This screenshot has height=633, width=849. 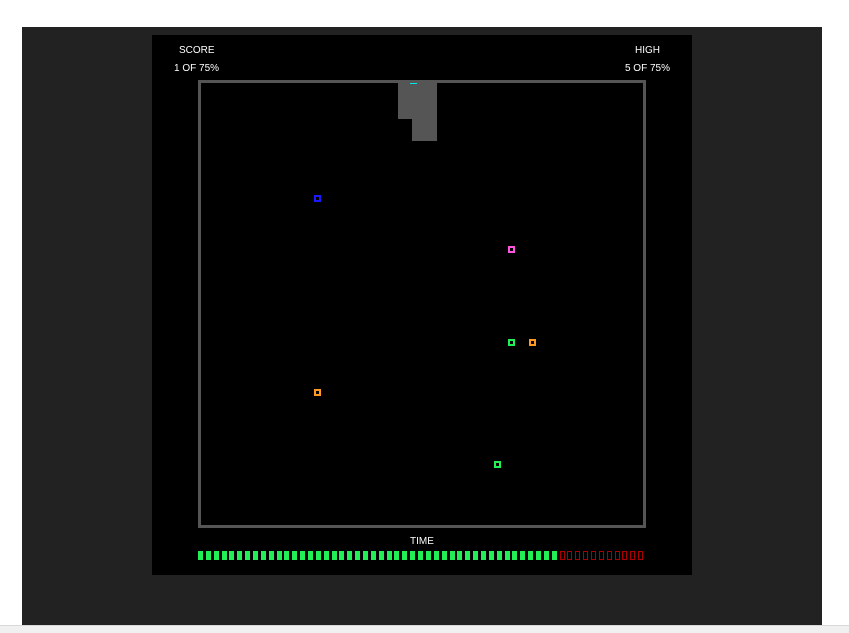 What do you see at coordinates (413, 83) in the screenshot?
I see `player-cursor-icon` at bounding box center [413, 83].